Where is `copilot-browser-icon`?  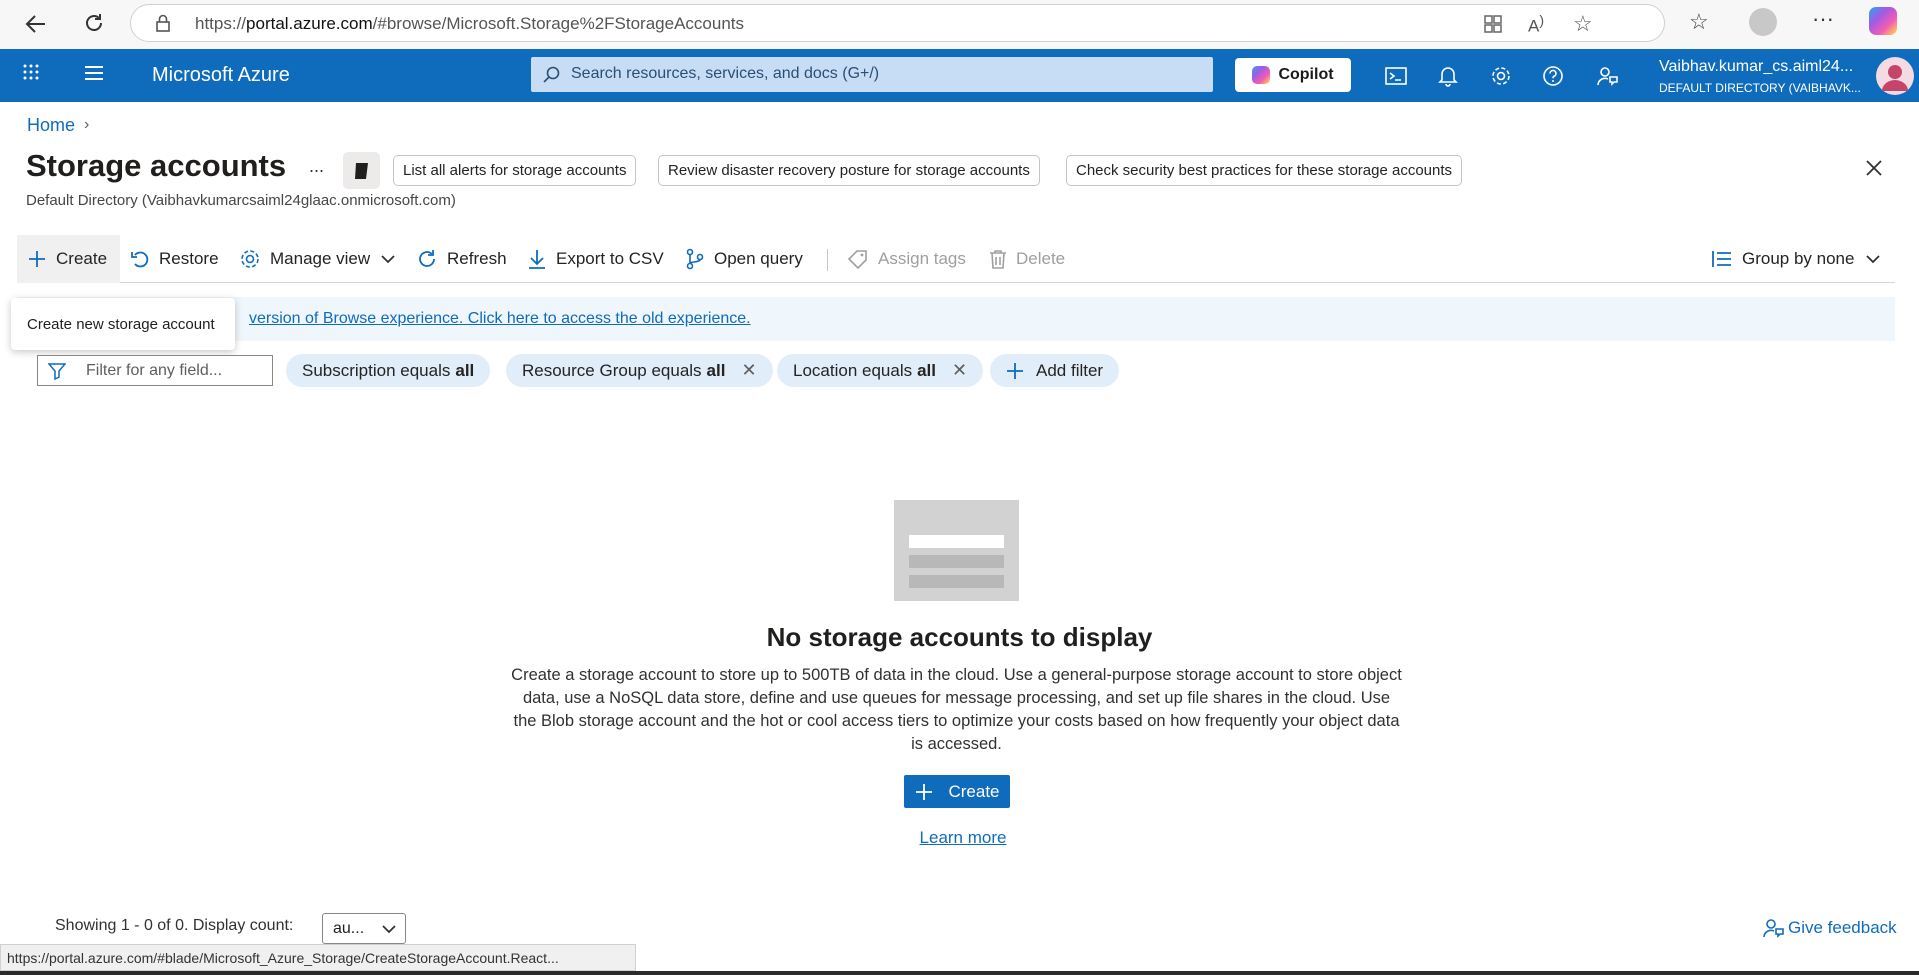
copilot-browser-icon is located at coordinates (1883, 21).